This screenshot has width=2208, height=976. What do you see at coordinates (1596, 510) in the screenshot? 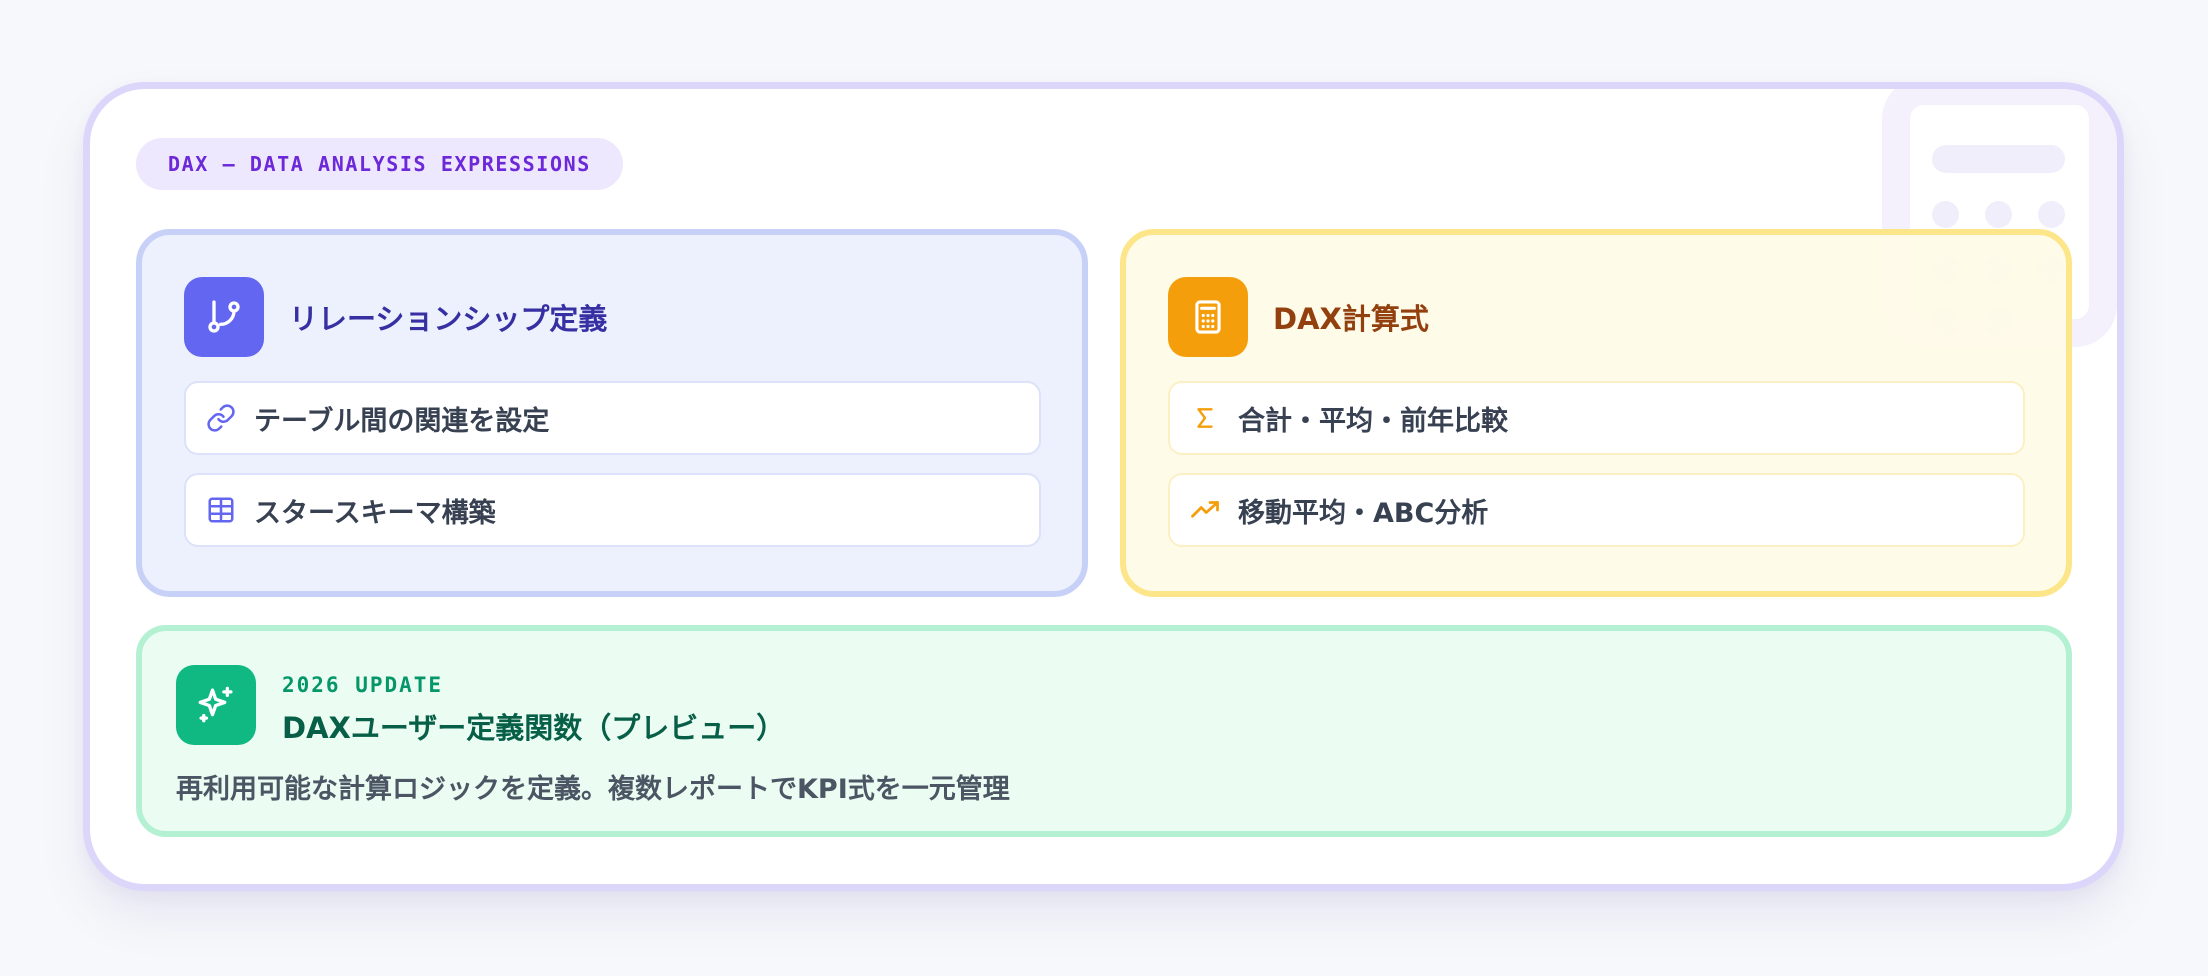
I see `list-item: 移動平均・ABC分析` at bounding box center [1596, 510].